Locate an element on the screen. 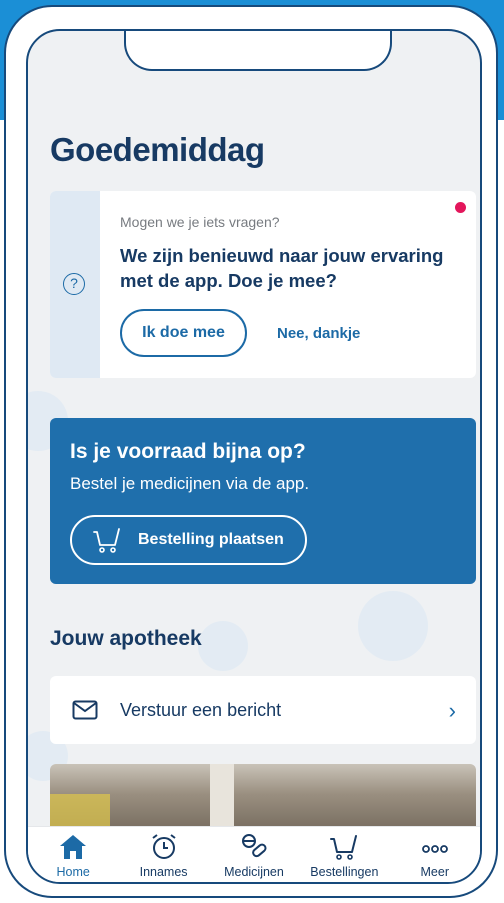 Image resolution: width=504 pixels, height=903 pixels. send-message-row: Verstuur een bericht › is located at coordinates (263, 710).